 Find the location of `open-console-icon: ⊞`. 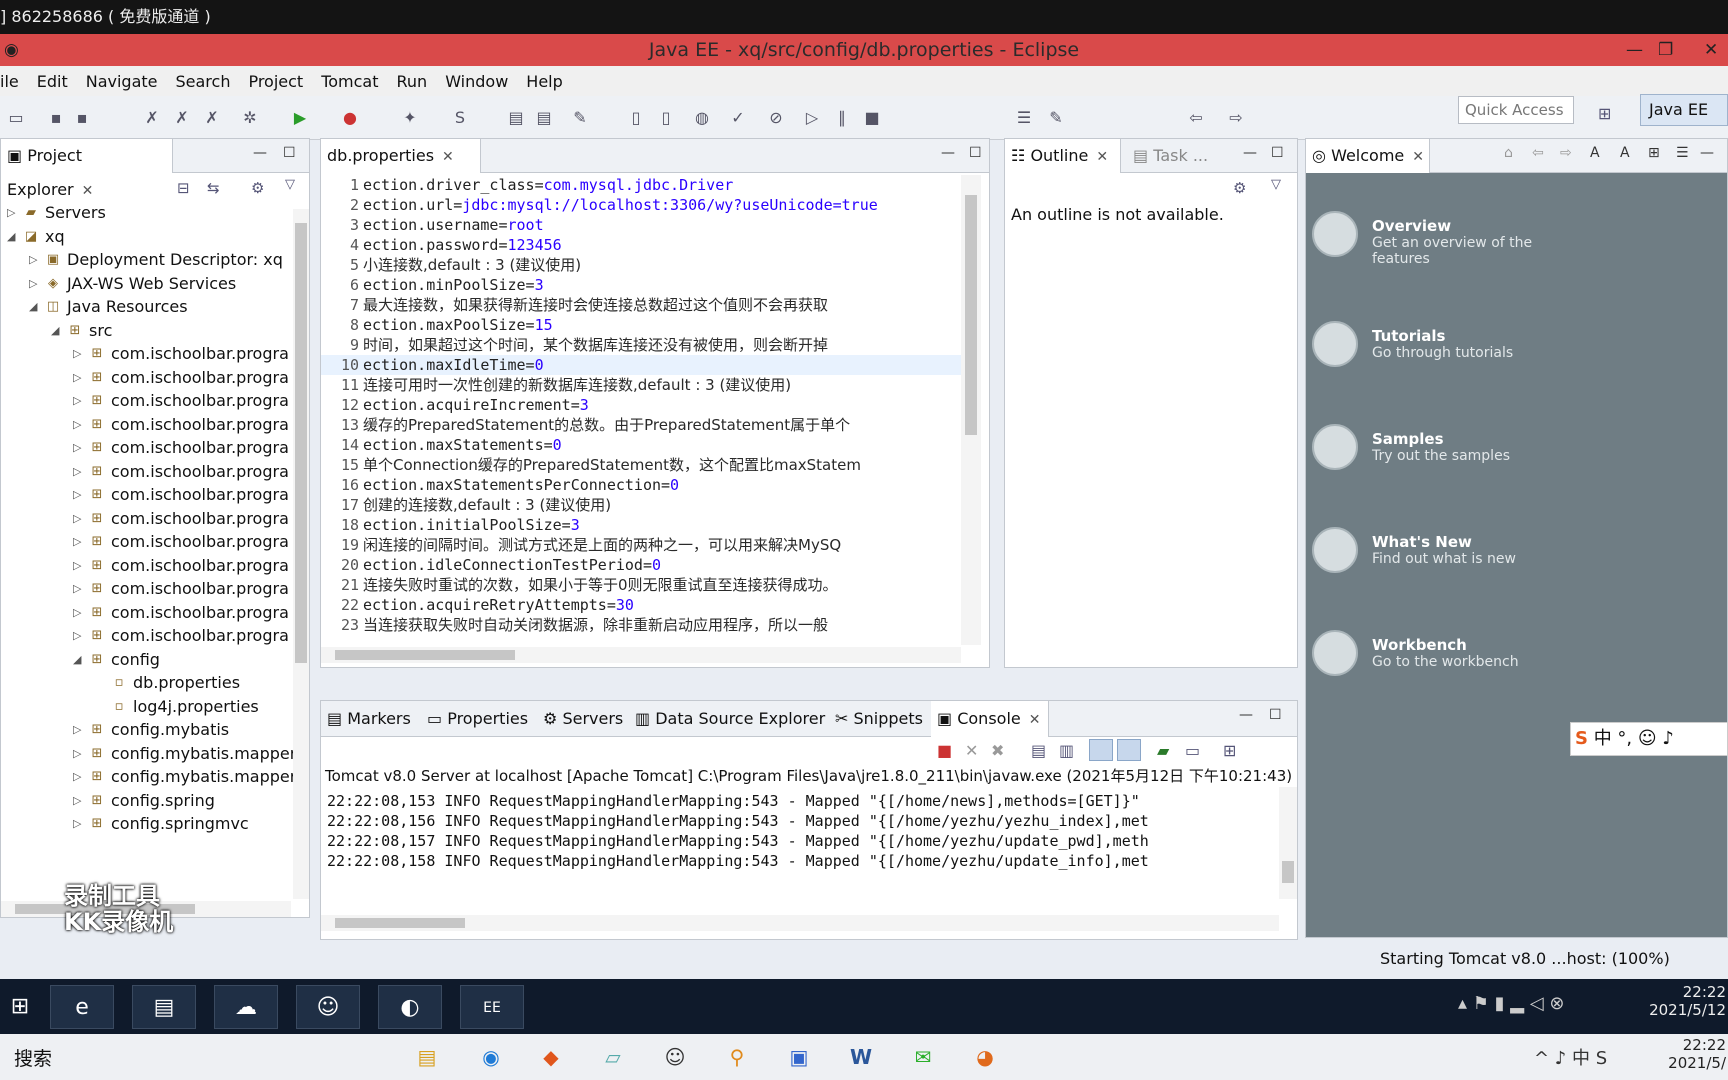

open-console-icon: ⊞ is located at coordinates (1229, 750).